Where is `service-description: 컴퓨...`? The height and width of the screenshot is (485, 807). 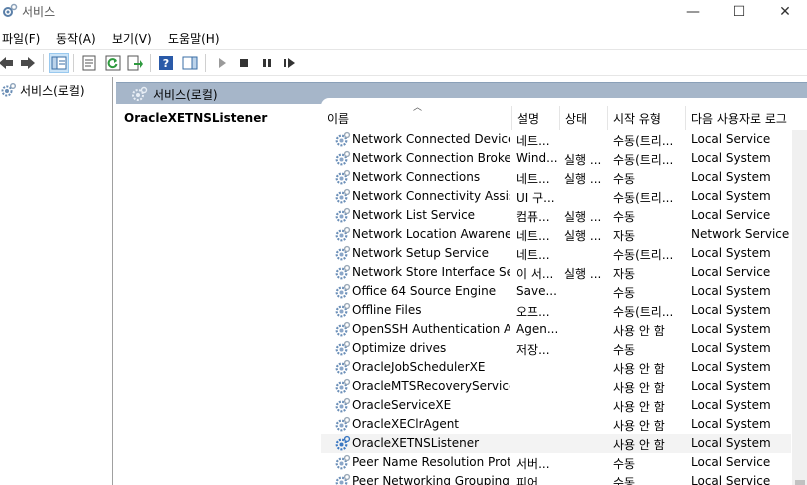
service-description: 컴퓨... is located at coordinates (533, 217).